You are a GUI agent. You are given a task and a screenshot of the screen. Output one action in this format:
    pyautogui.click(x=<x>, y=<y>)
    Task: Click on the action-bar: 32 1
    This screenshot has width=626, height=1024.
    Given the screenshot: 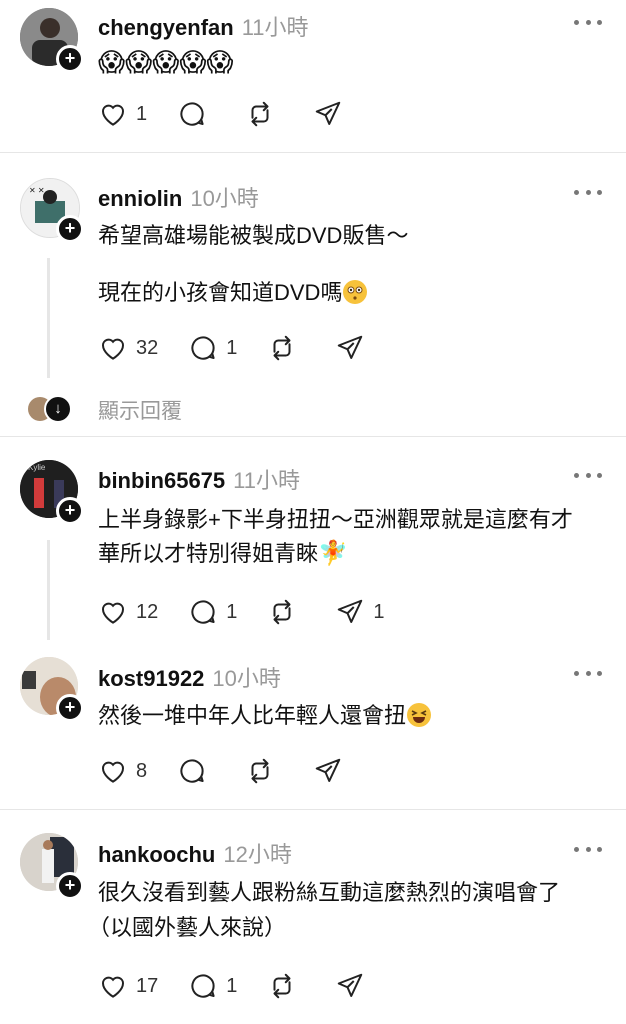 What is the action you would take?
    pyautogui.click(x=250, y=348)
    